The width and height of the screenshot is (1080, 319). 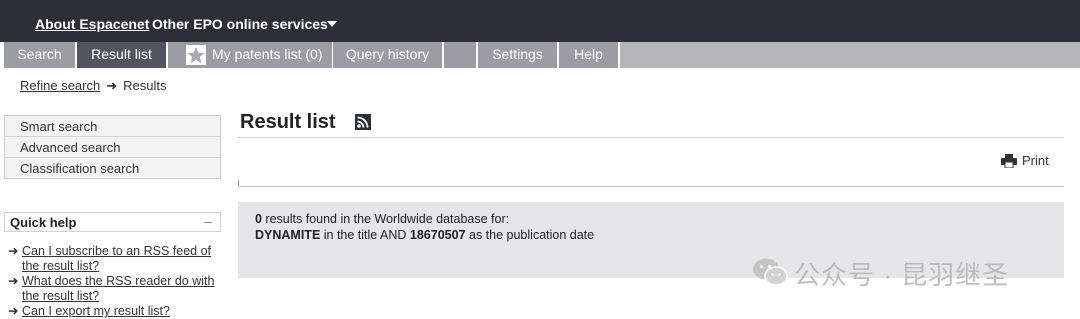 What do you see at coordinates (112, 125) in the screenshot?
I see `nav-smart-search: Smart search` at bounding box center [112, 125].